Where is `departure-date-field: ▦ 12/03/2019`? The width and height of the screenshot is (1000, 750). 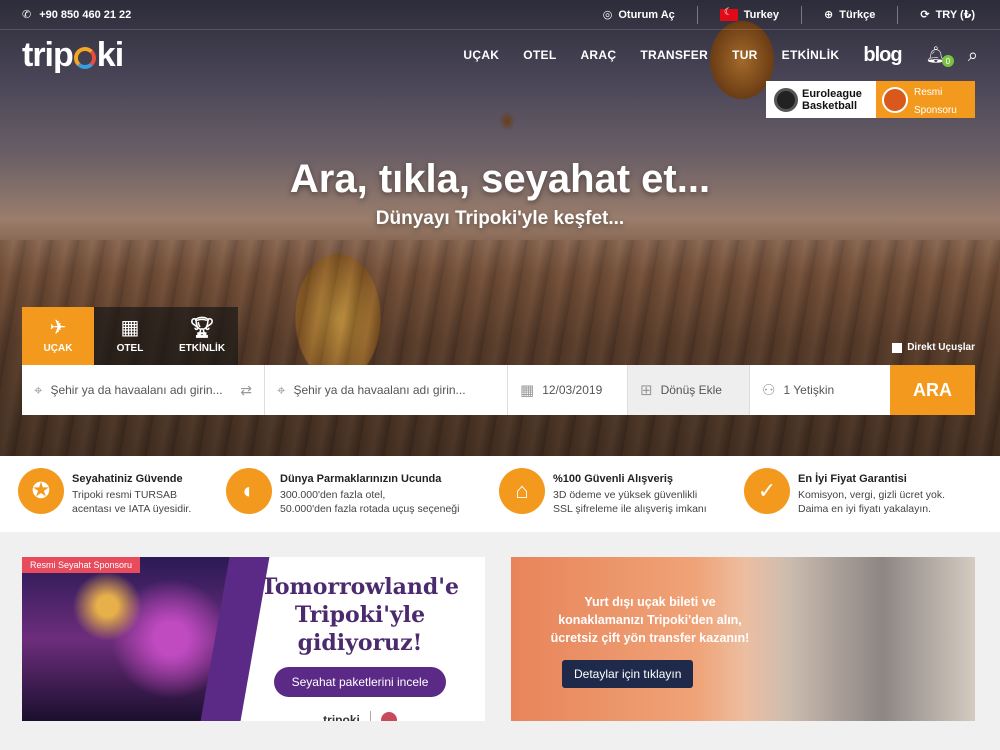 departure-date-field: ▦ 12/03/2019 is located at coordinates (568, 390).